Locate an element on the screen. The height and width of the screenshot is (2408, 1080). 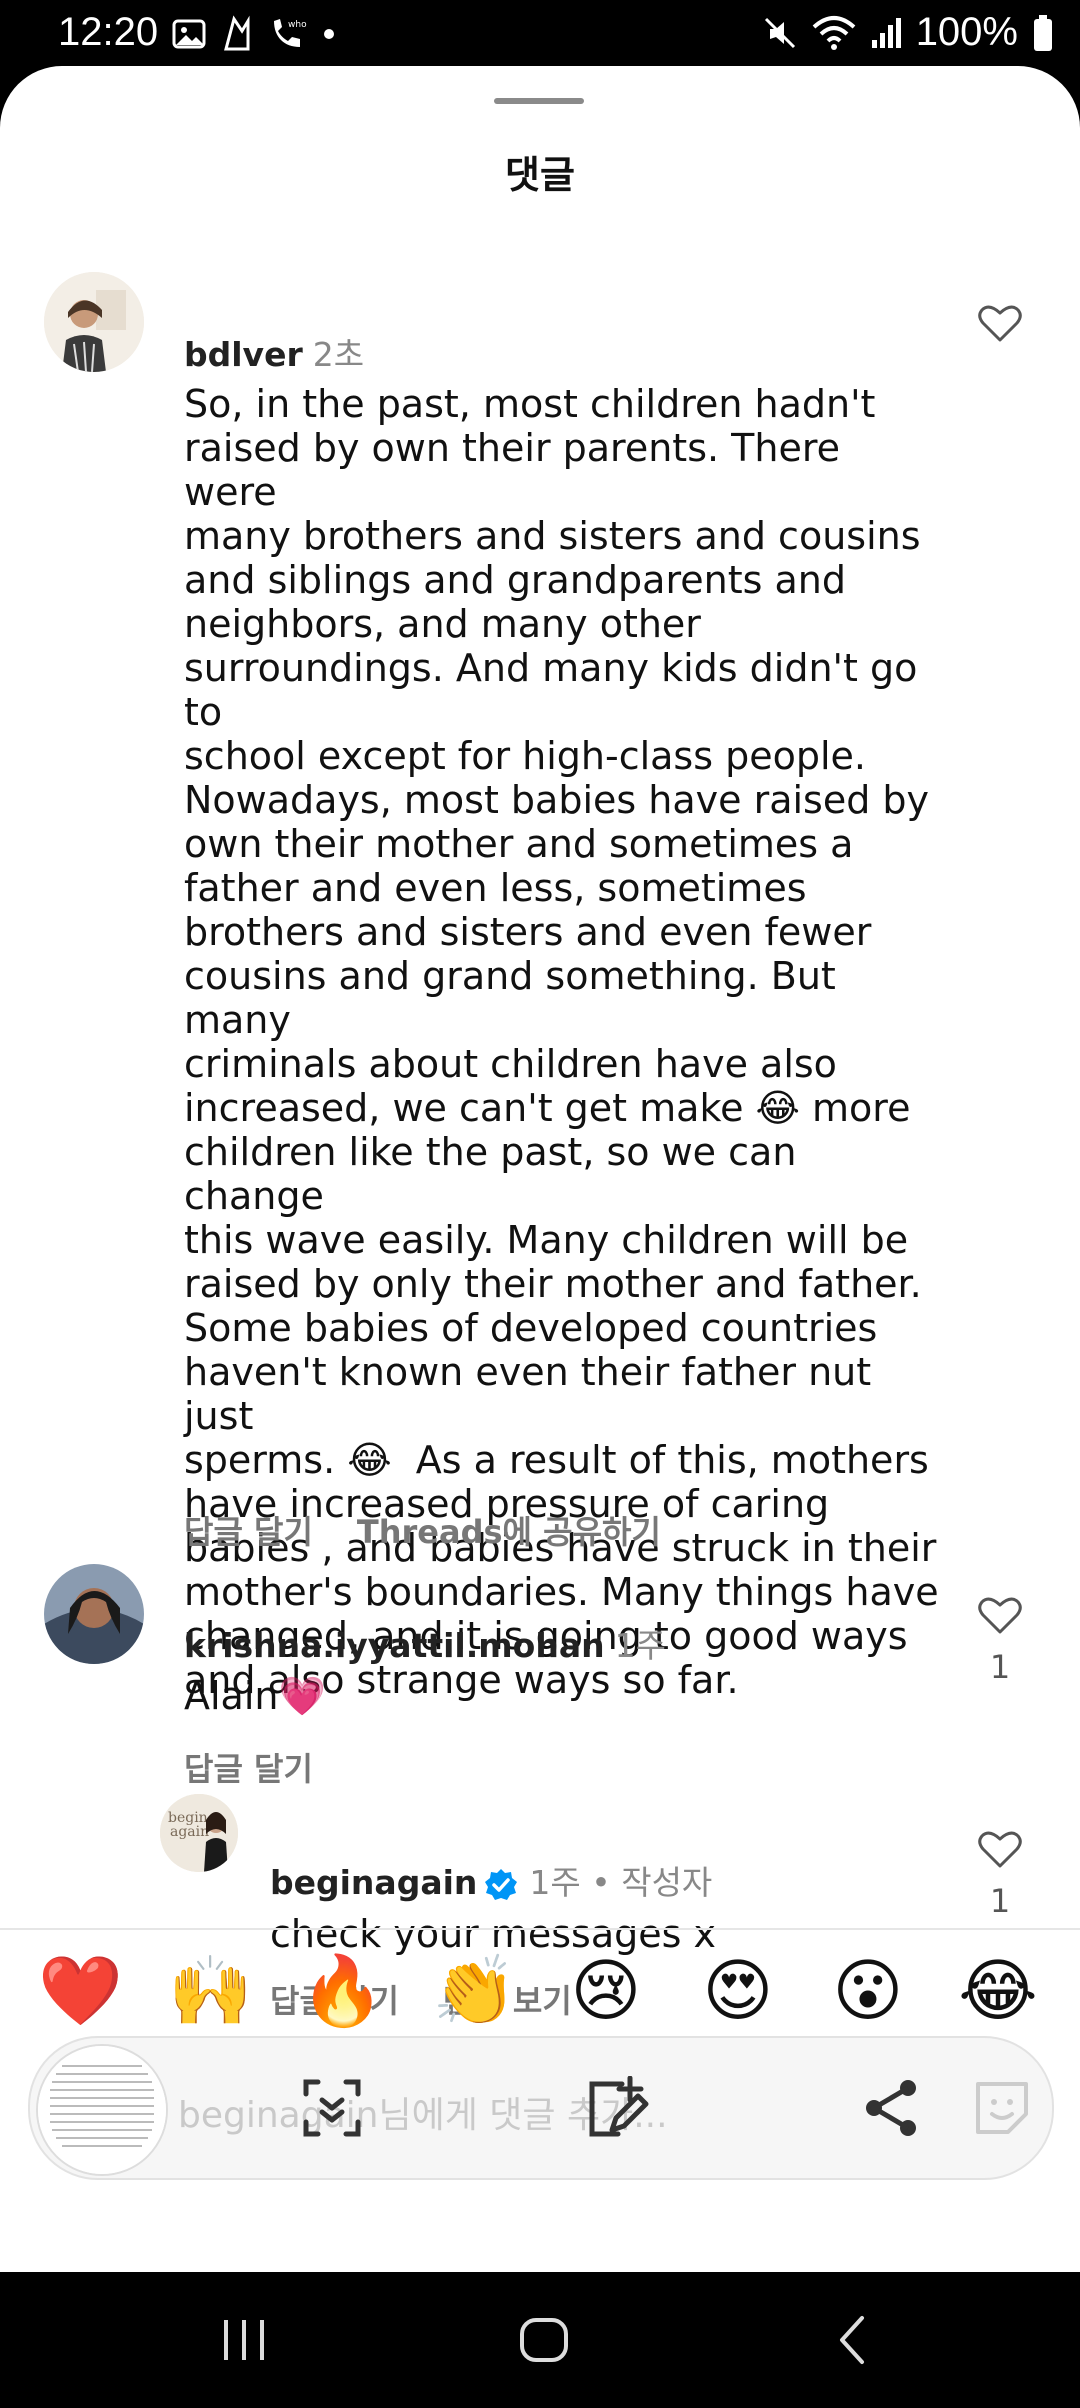
recent-apps-icon is located at coordinates (244, 2340).